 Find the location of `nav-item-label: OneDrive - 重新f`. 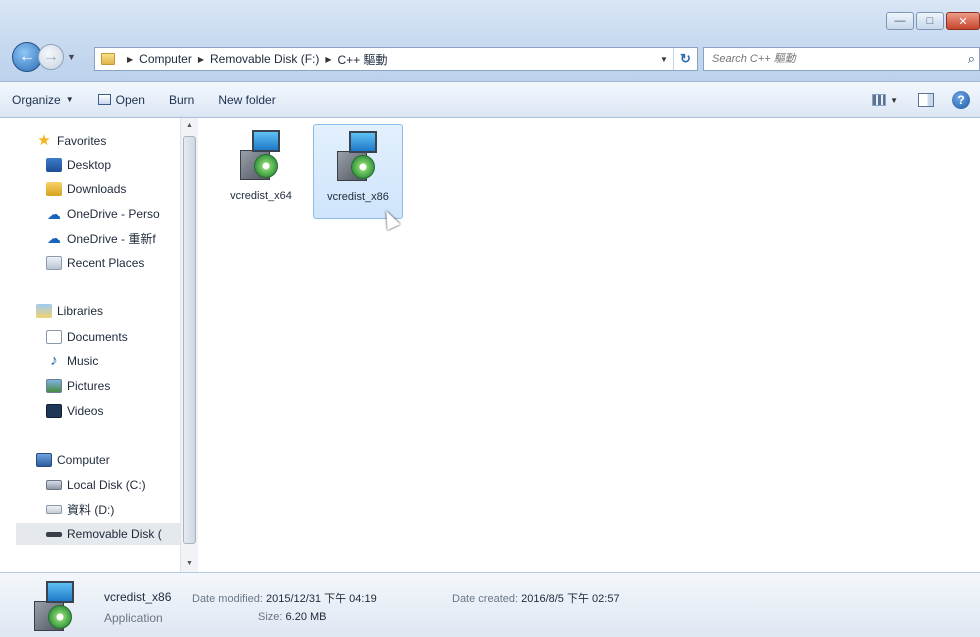

nav-item-label: OneDrive - 重新f is located at coordinates (111, 238).